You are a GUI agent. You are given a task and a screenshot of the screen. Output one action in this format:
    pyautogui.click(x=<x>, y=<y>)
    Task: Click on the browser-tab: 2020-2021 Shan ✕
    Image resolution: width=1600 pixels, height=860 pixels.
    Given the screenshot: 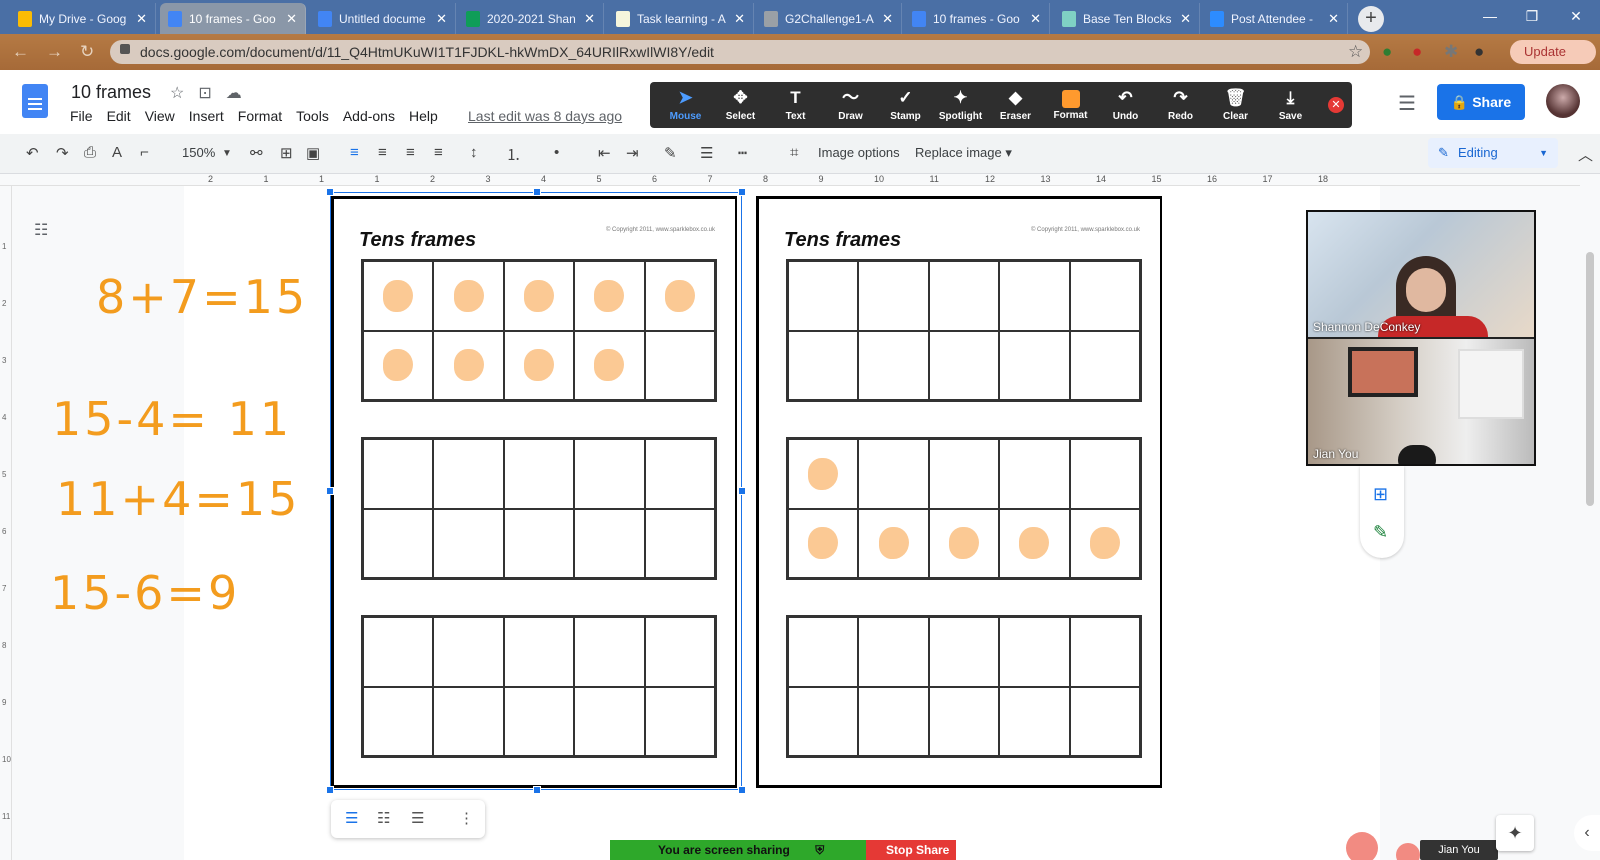 What is the action you would take?
    pyautogui.click(x=531, y=18)
    